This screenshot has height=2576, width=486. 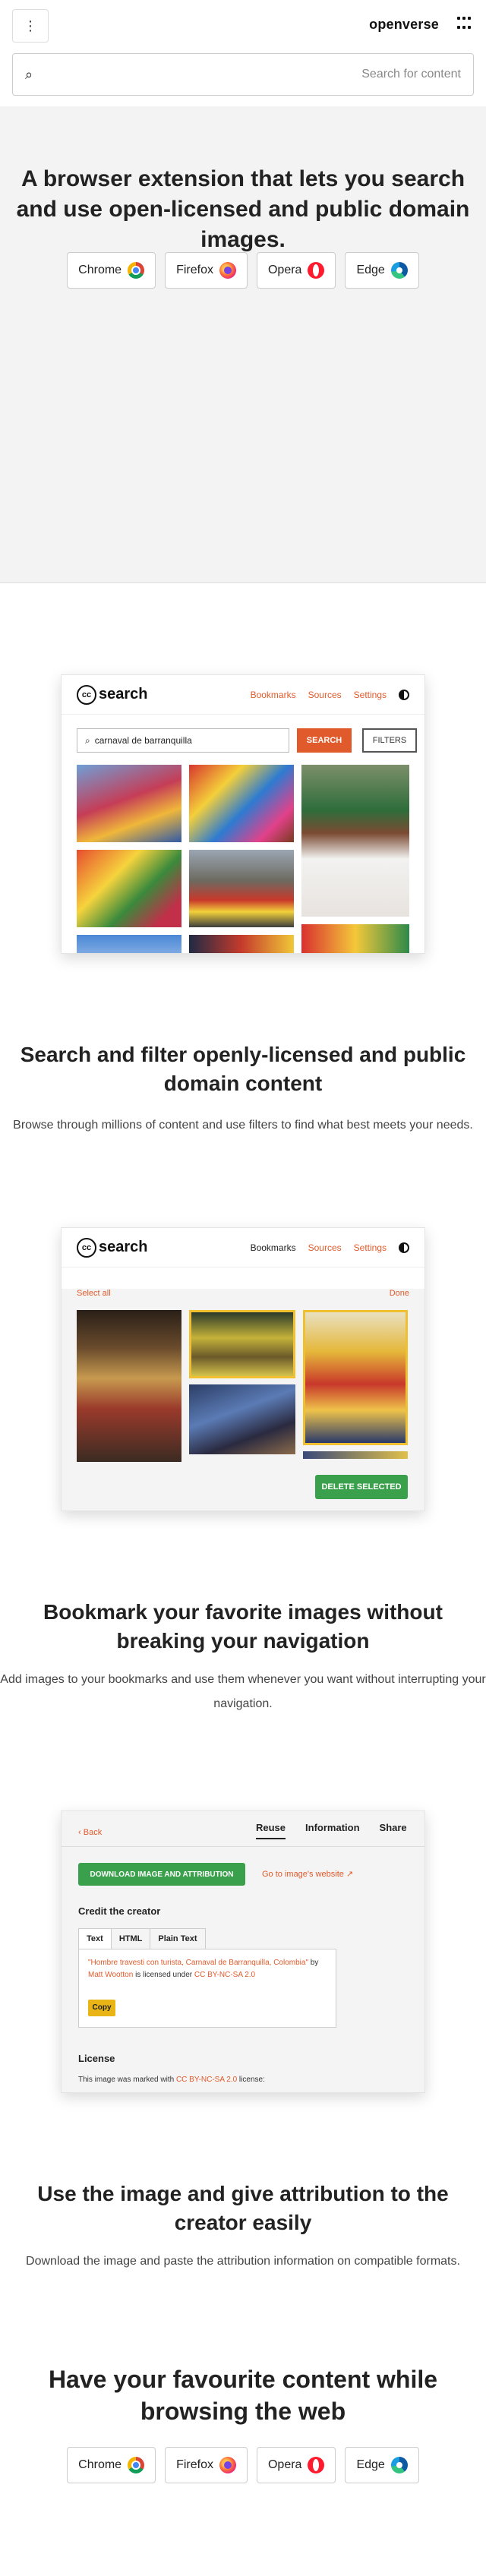 I want to click on search-field: ⌕, so click(x=243, y=74).